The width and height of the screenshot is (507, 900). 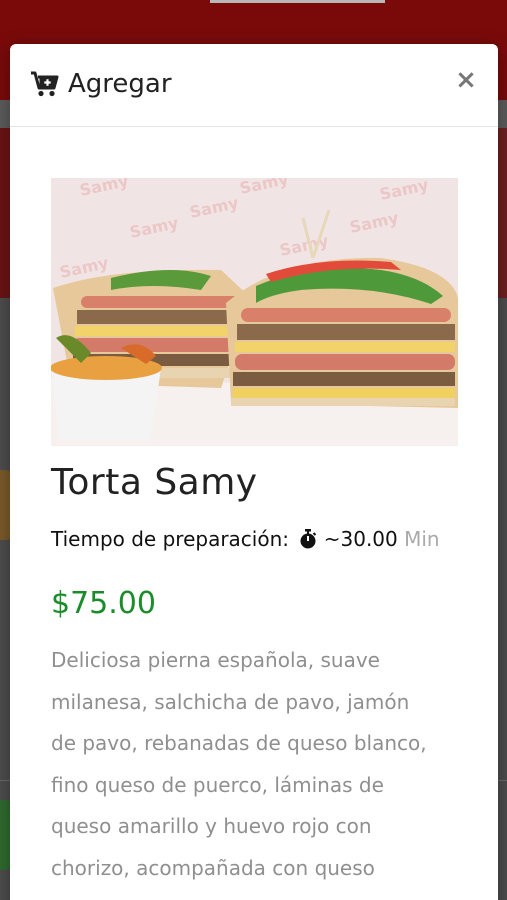 What do you see at coordinates (297, 1) in the screenshot?
I see `background-search-bar` at bounding box center [297, 1].